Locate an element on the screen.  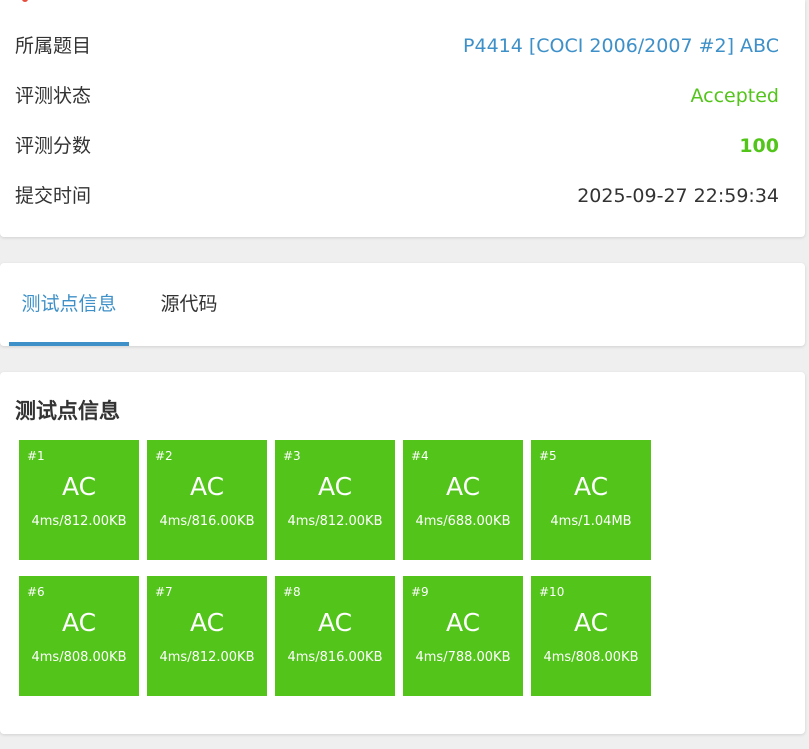
testcase-id: #3 is located at coordinates (292, 456).